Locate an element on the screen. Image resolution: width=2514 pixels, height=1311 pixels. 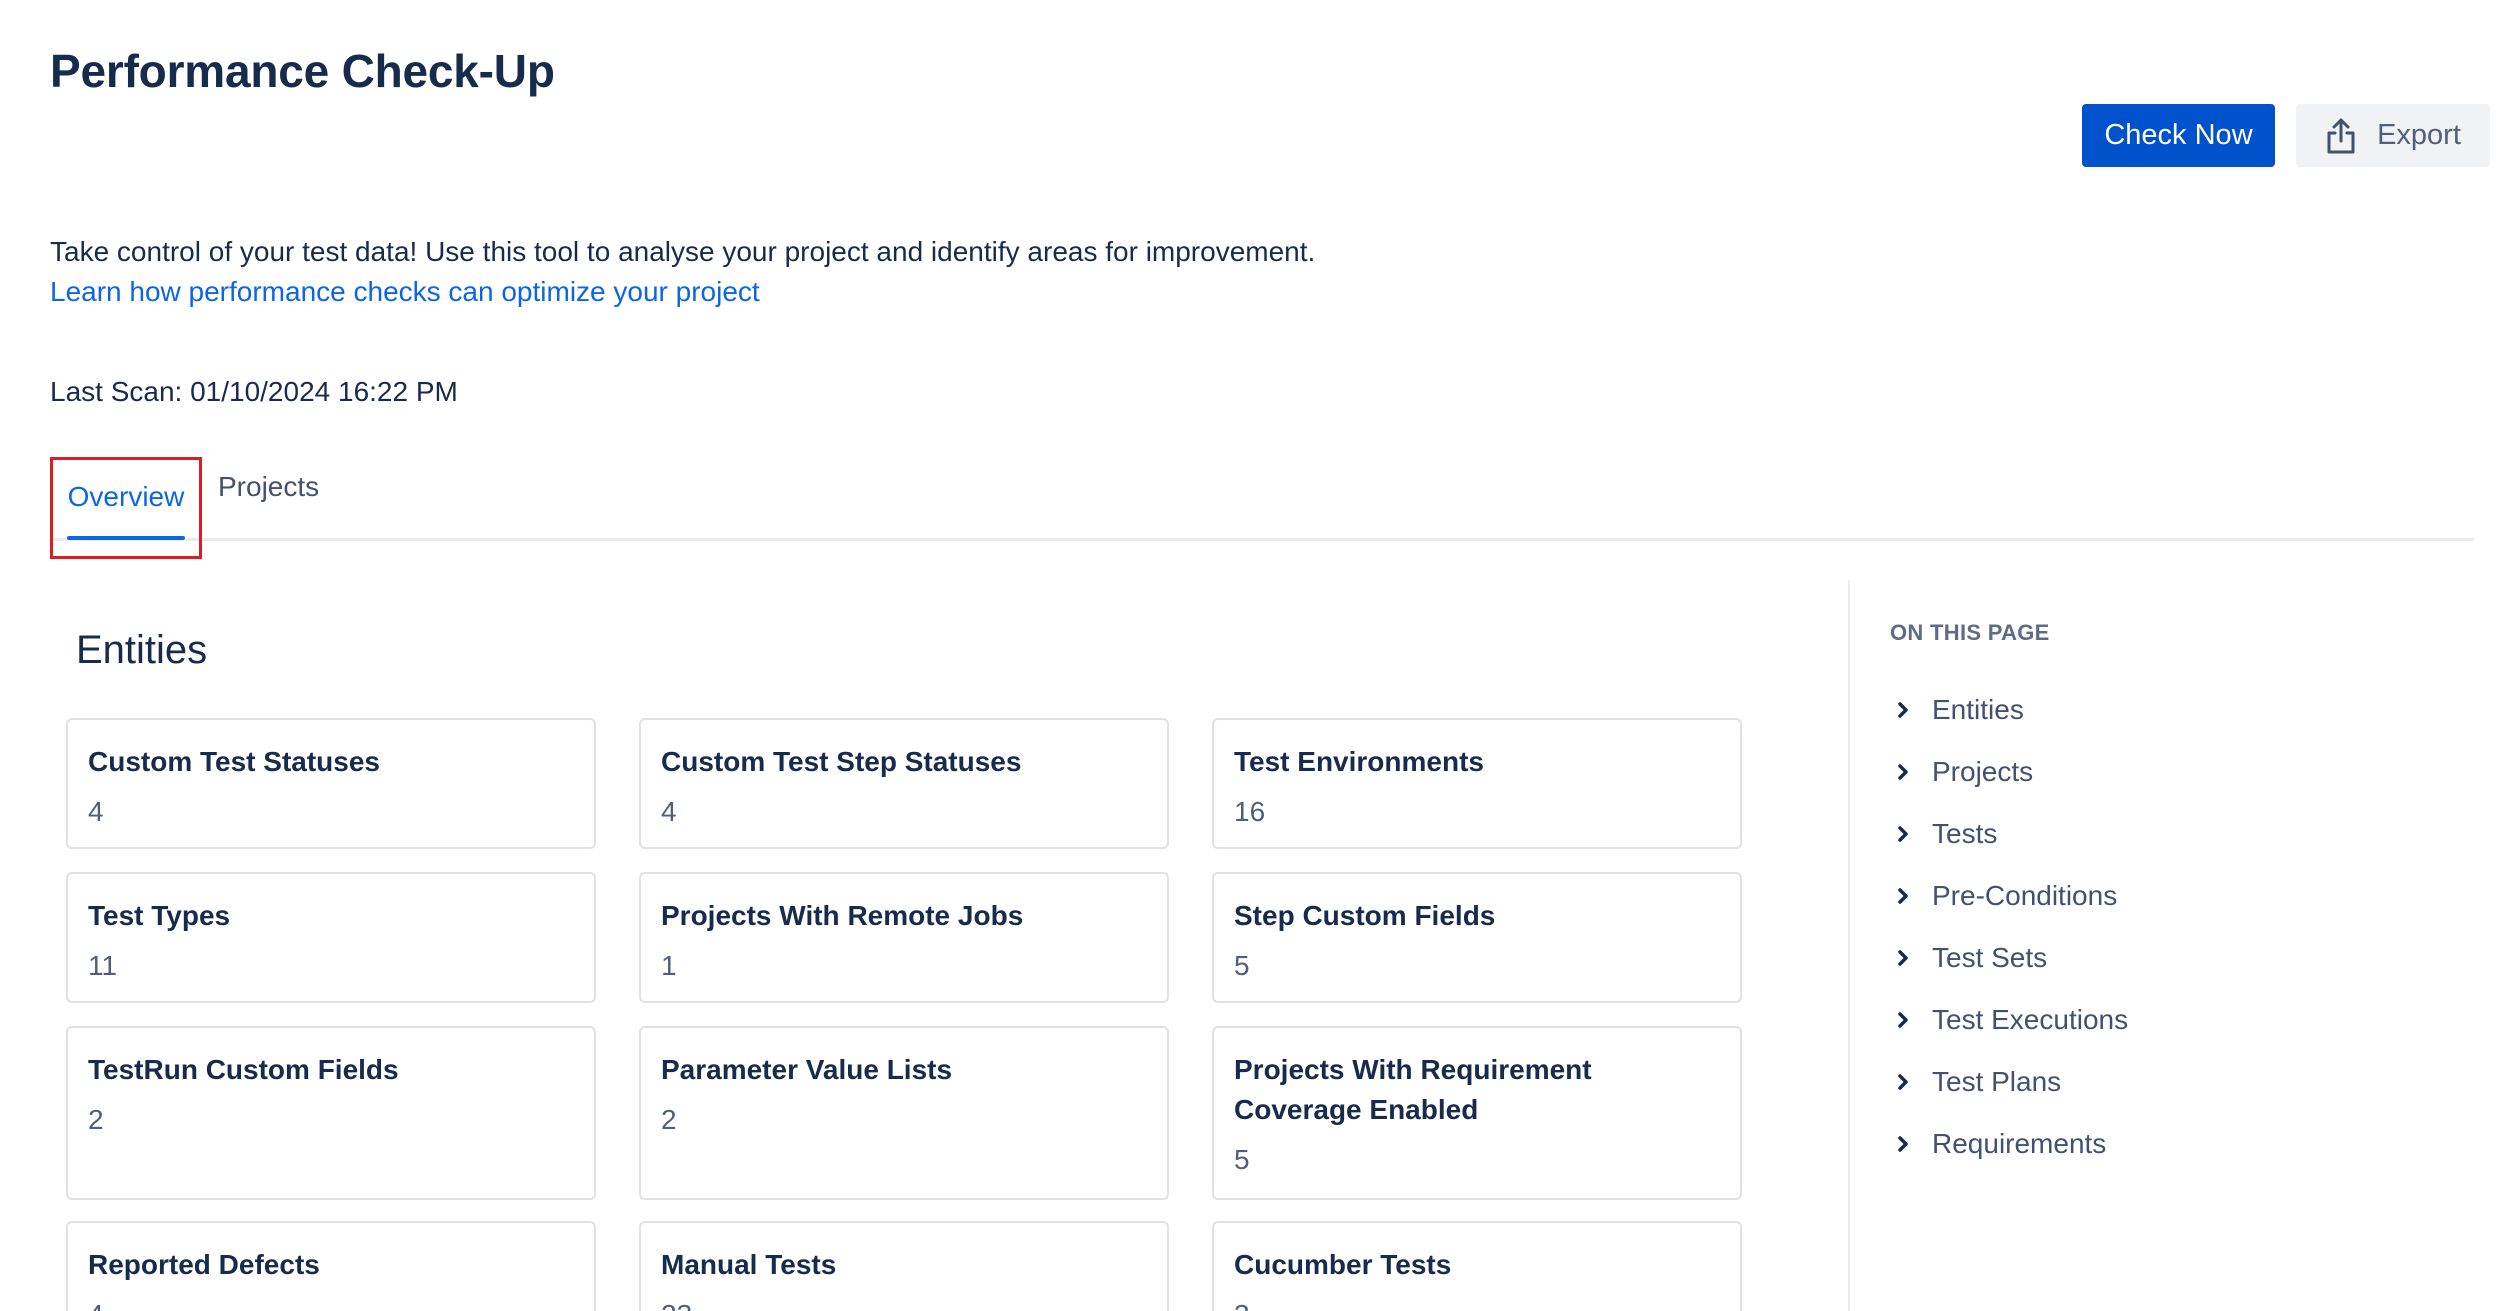
last-scan: Last Scan: 01/10/2024 16:22 PM is located at coordinates (254, 391).